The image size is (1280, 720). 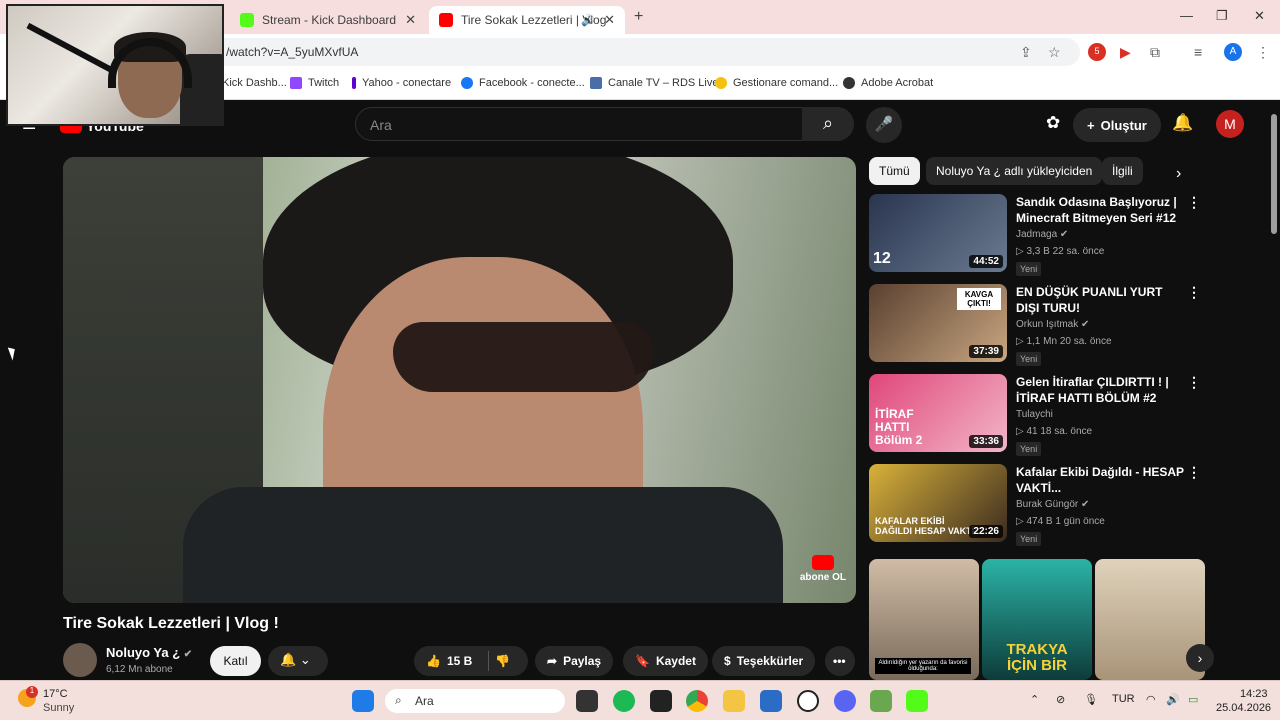 What do you see at coordinates (1053, 123) in the screenshot?
I see `premium-icon: ✿` at bounding box center [1053, 123].